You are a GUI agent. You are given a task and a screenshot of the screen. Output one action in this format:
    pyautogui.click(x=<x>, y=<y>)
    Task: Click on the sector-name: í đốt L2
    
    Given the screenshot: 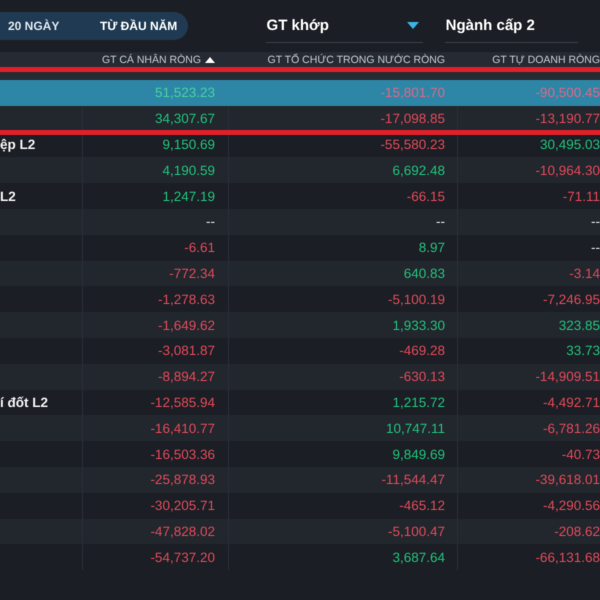 What is the action you would take?
    pyautogui.click(x=24, y=403)
    